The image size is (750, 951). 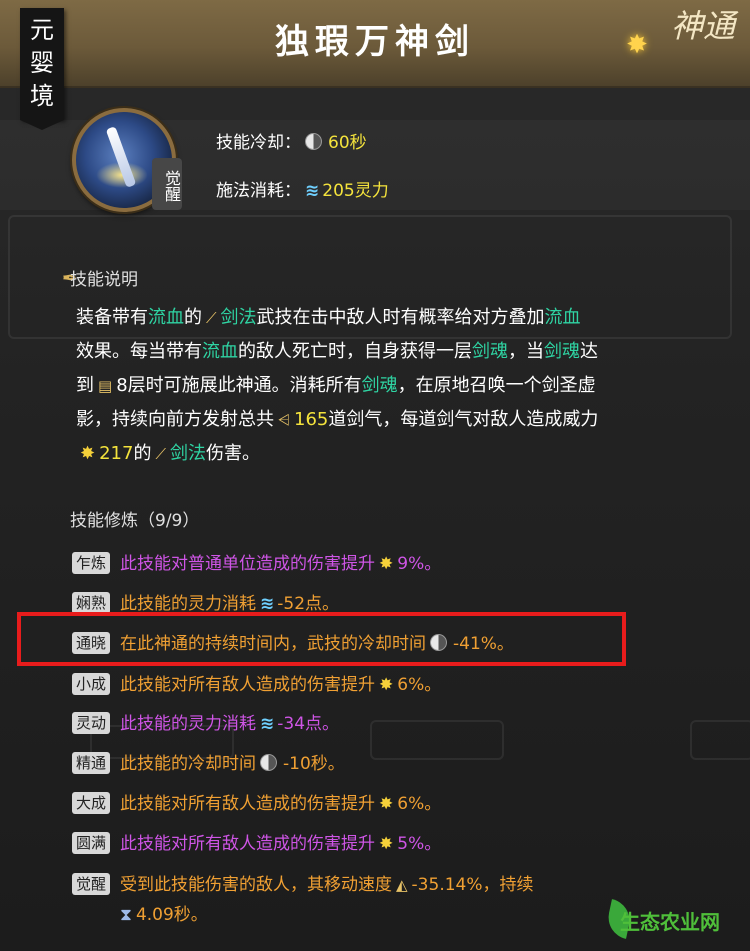 I want to click on training-row: 觉醒 受到此技能伤害的敌人，其移动速度 ◭ -35.14%，持续, so click(x=303, y=885).